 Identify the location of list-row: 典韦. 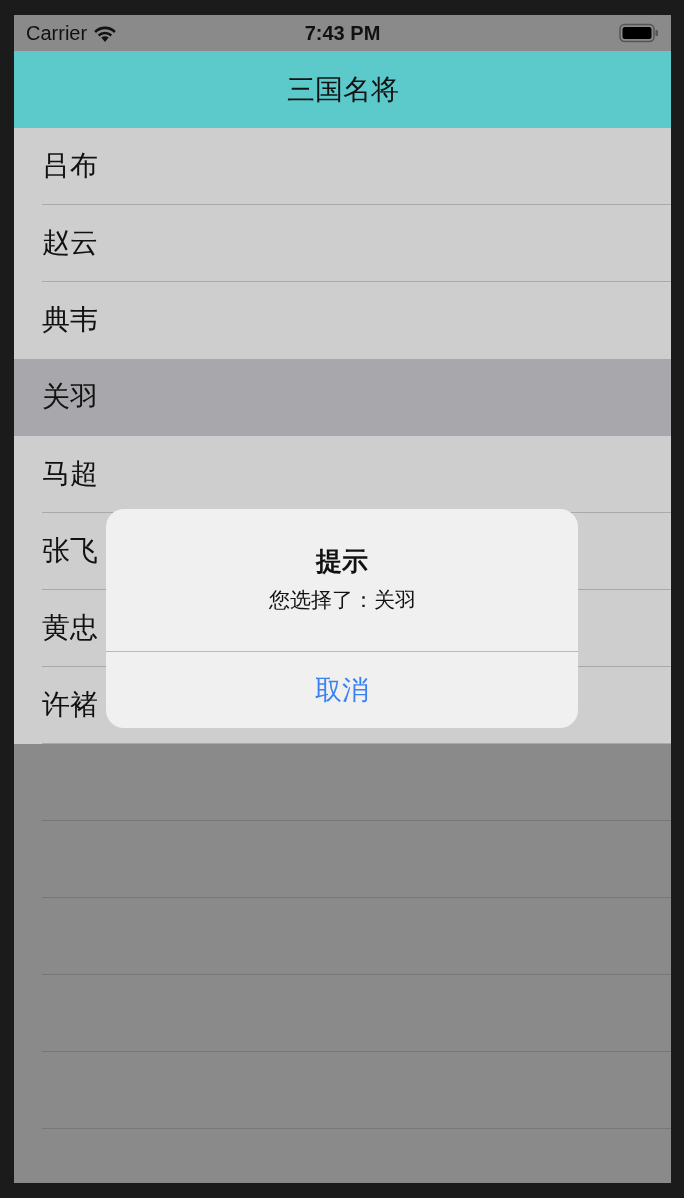
(342, 320).